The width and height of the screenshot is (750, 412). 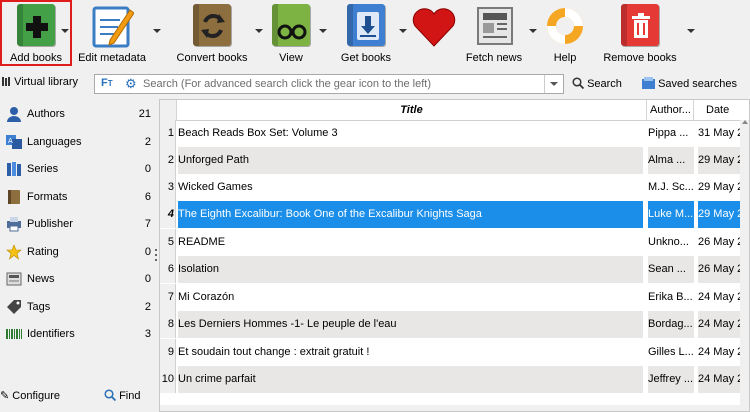 What do you see at coordinates (10, 141) in the screenshot?
I see `svg-text: A` at bounding box center [10, 141].